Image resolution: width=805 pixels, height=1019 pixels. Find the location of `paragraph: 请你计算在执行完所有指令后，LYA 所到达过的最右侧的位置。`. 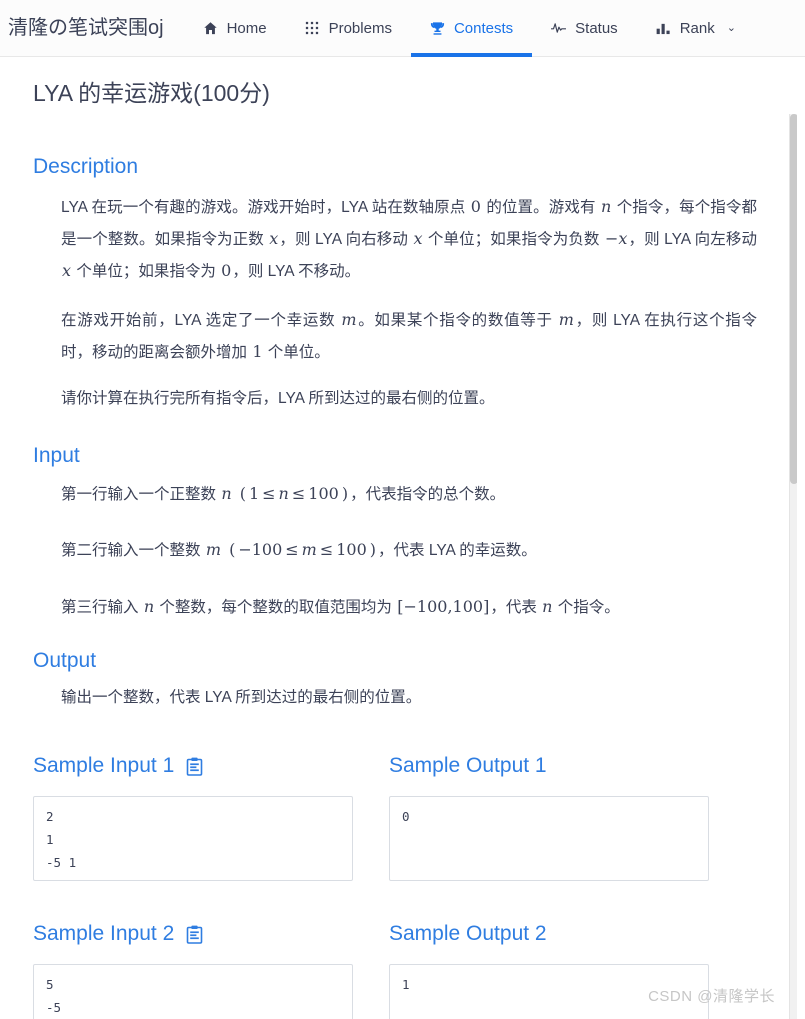

paragraph: 请你计算在执行完所有指令后，LYA 所到达过的最右侧的位置。 is located at coordinates (278, 398).